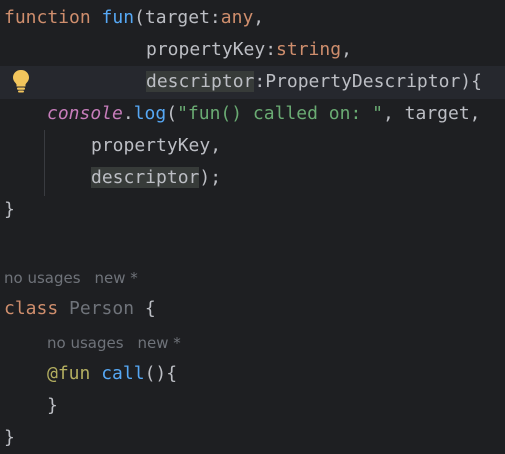 This screenshot has width=505, height=454. Describe the element at coordinates (69, 373) in the screenshot. I see `decorator: @fun` at that location.